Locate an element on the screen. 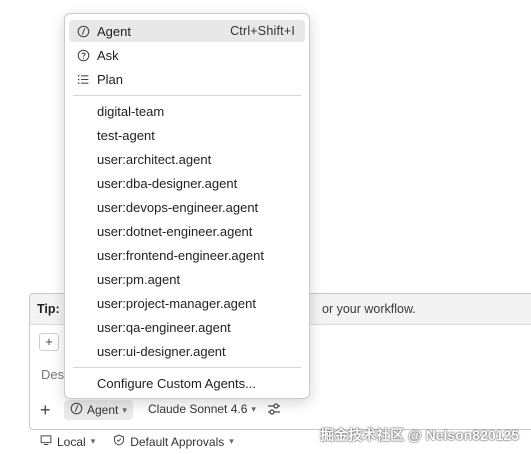  menu-item-agent-option: test-agent is located at coordinates (187, 135).